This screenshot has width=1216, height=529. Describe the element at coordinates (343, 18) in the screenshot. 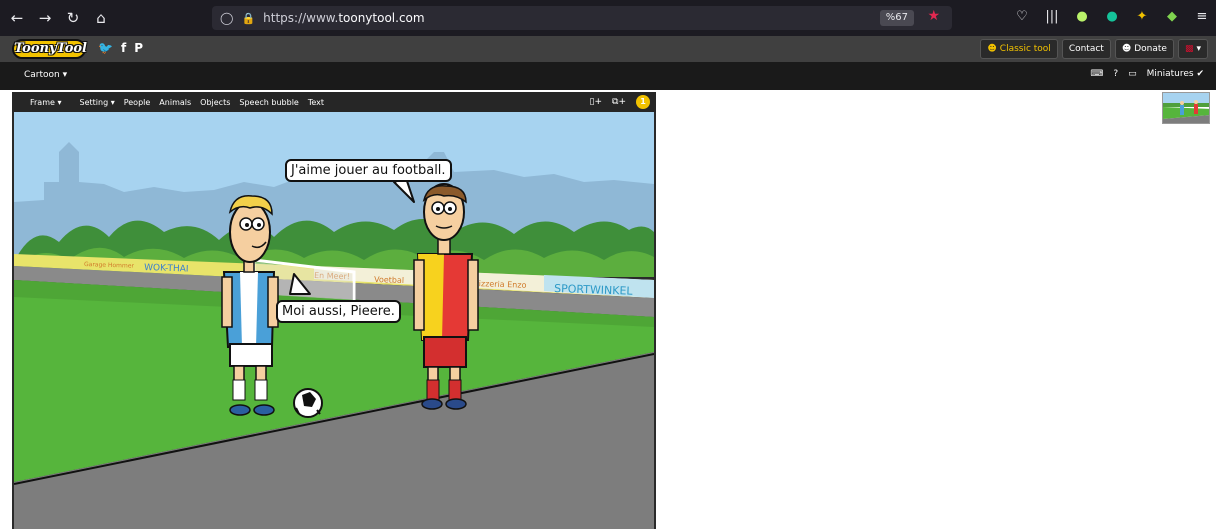

I see `url-text: https://www.toonytool.com` at that location.